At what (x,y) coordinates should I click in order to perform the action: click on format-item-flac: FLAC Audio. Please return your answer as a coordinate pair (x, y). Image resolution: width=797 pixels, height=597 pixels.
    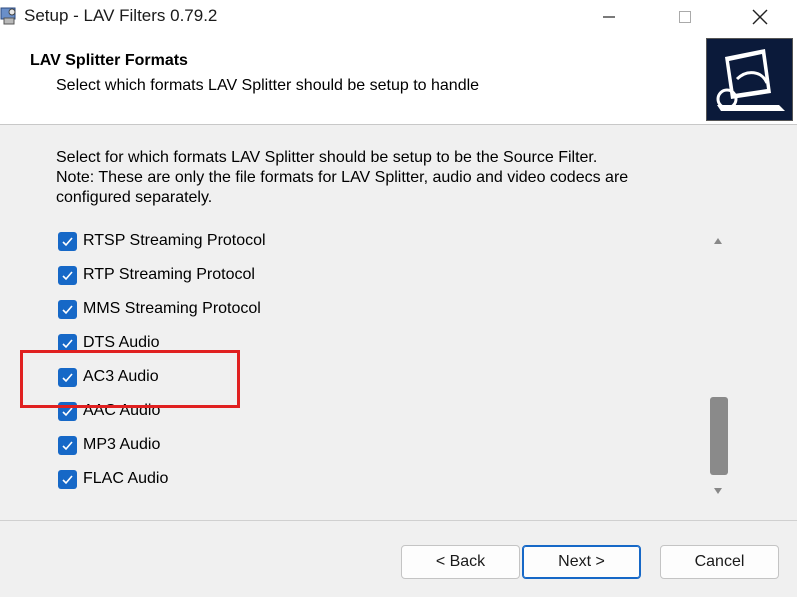
    Looking at the image, I should click on (113, 479).